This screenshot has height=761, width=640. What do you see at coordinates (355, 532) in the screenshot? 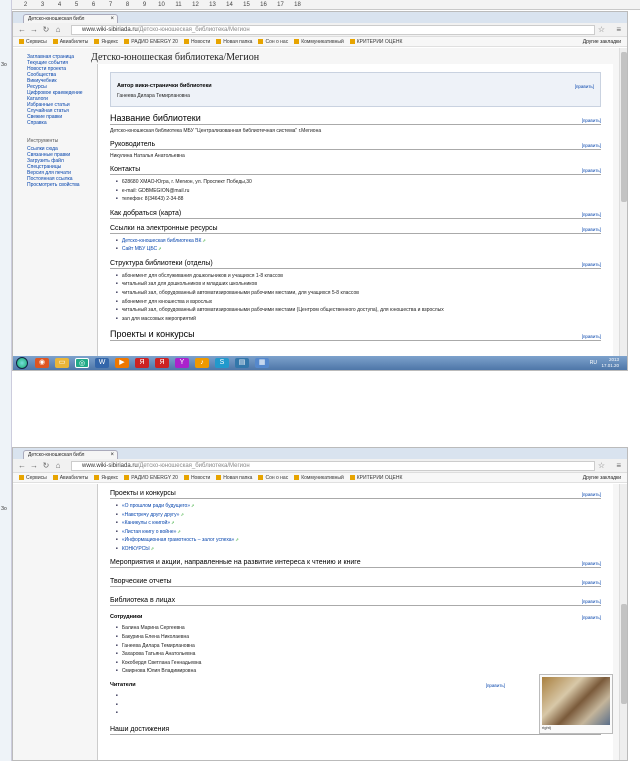
I see `list-item: «Листая книгу о войне»⇗` at bounding box center [355, 532].